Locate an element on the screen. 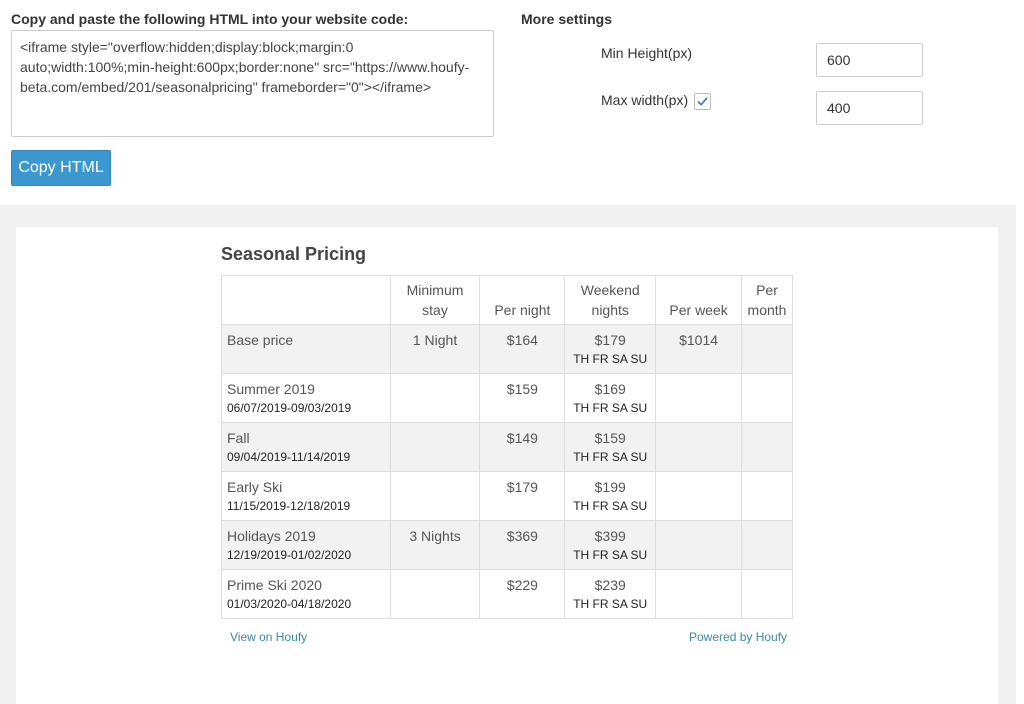 Image resolution: width=1024 pixels, height=704 pixels. min-height-input is located at coordinates (869, 60).